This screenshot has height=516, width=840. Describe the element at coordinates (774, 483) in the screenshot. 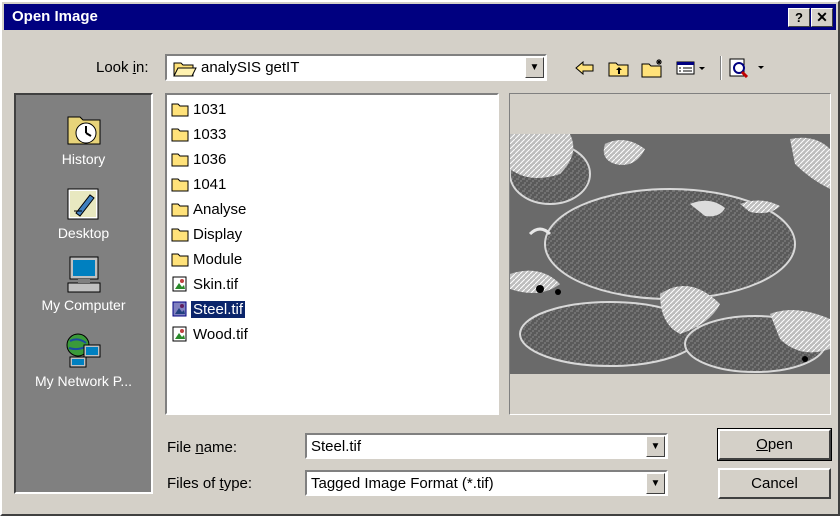

I see `cancel-button: Cancel` at that location.